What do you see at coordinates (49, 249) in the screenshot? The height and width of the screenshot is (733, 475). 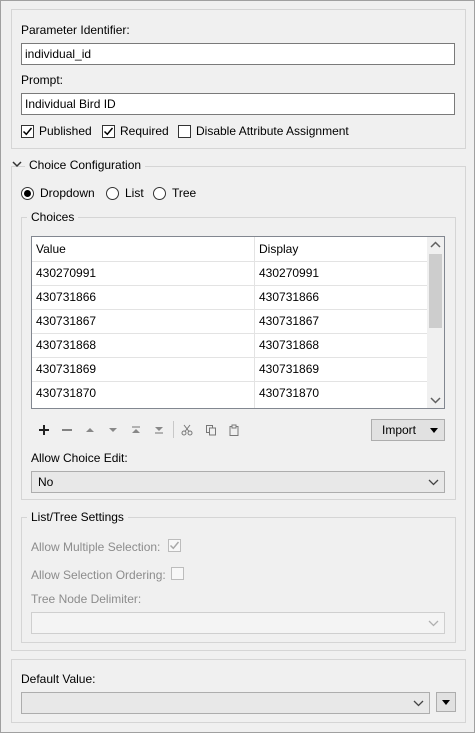 I see `column-header-value: Value` at bounding box center [49, 249].